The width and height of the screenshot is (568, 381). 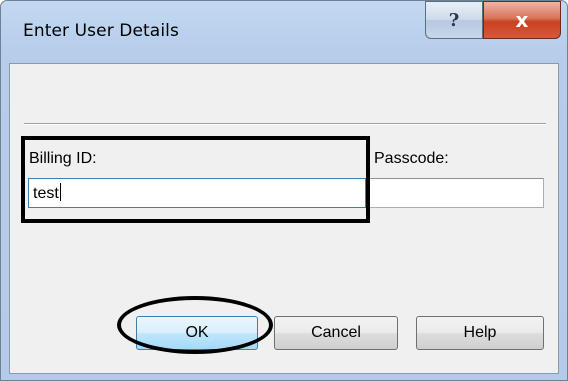 What do you see at coordinates (285, 124) in the screenshot?
I see `separator-line` at bounding box center [285, 124].